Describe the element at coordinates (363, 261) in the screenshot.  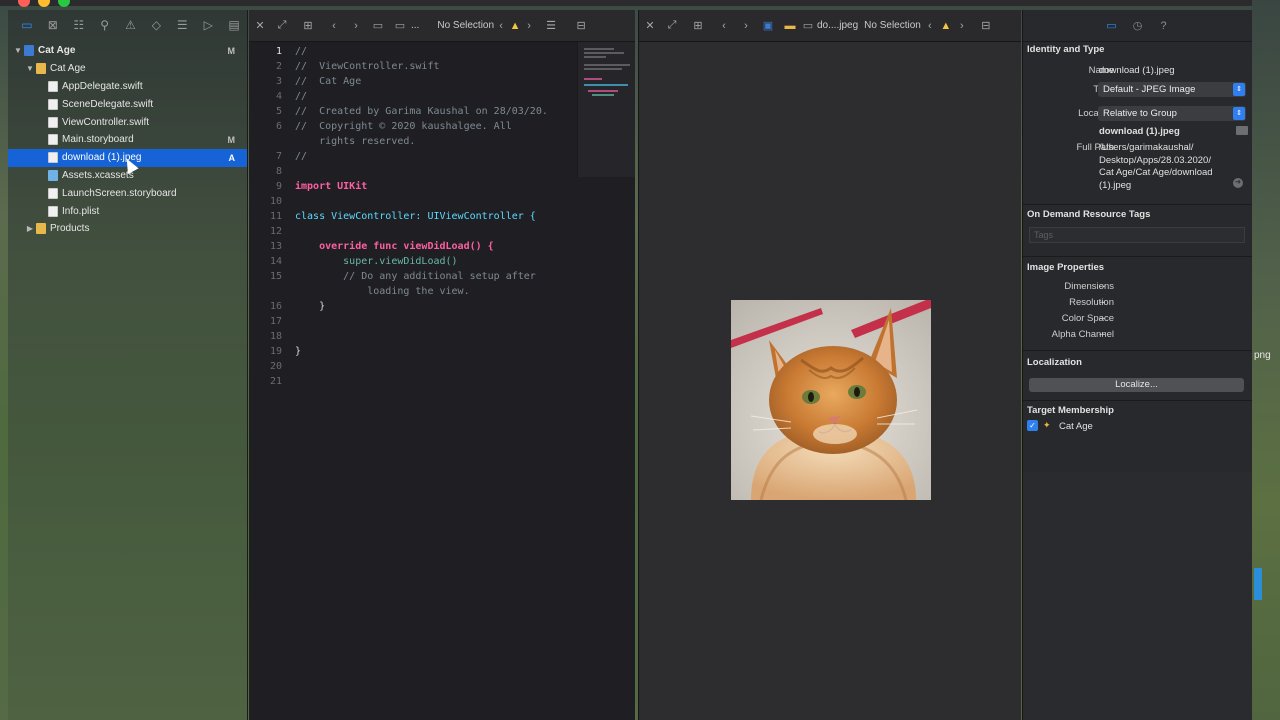
I see `code-line: 14 super.viewDidLoad()` at that location.